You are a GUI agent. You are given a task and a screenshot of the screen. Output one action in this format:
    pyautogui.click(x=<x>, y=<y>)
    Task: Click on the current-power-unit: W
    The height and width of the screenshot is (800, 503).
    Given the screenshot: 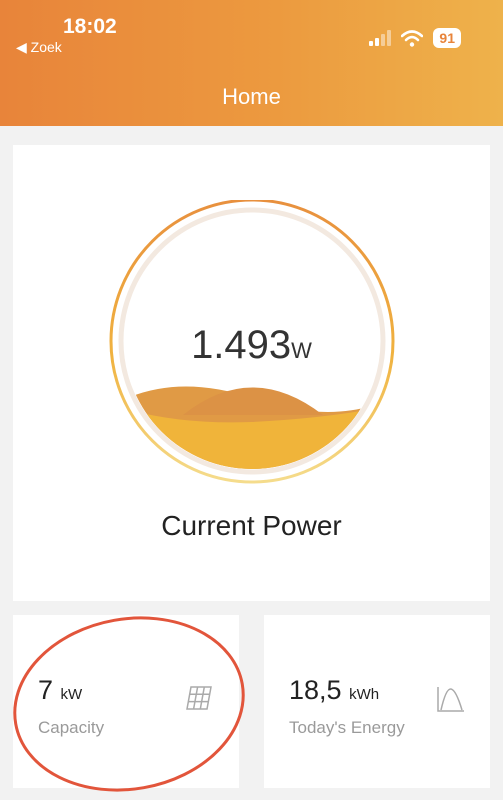 What is the action you would take?
    pyautogui.click(x=301, y=350)
    